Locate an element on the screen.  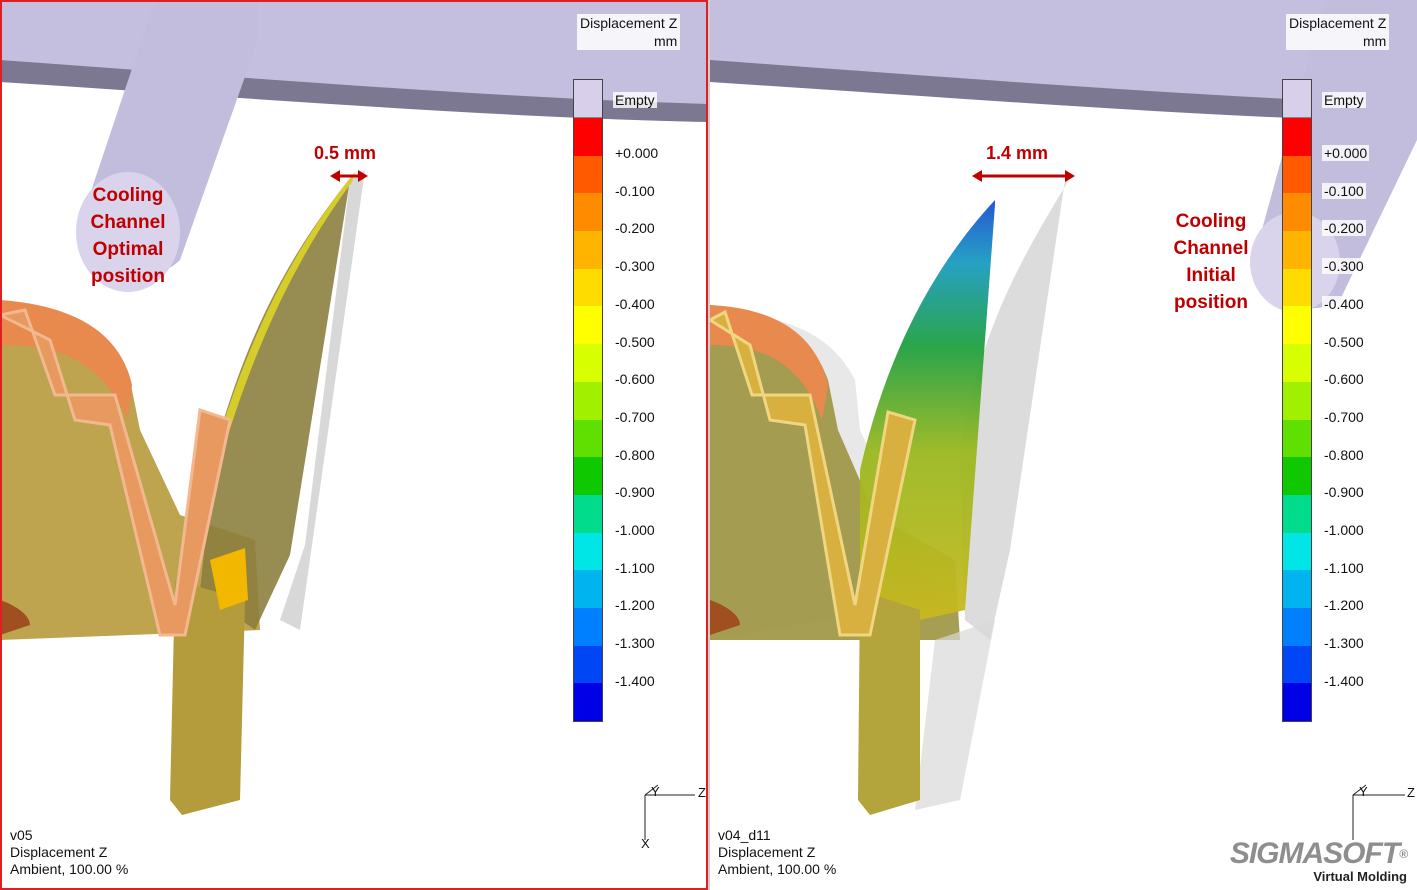
view-info: v05 Displacement Z Ambient, 100.00 % is located at coordinates (69, 852).